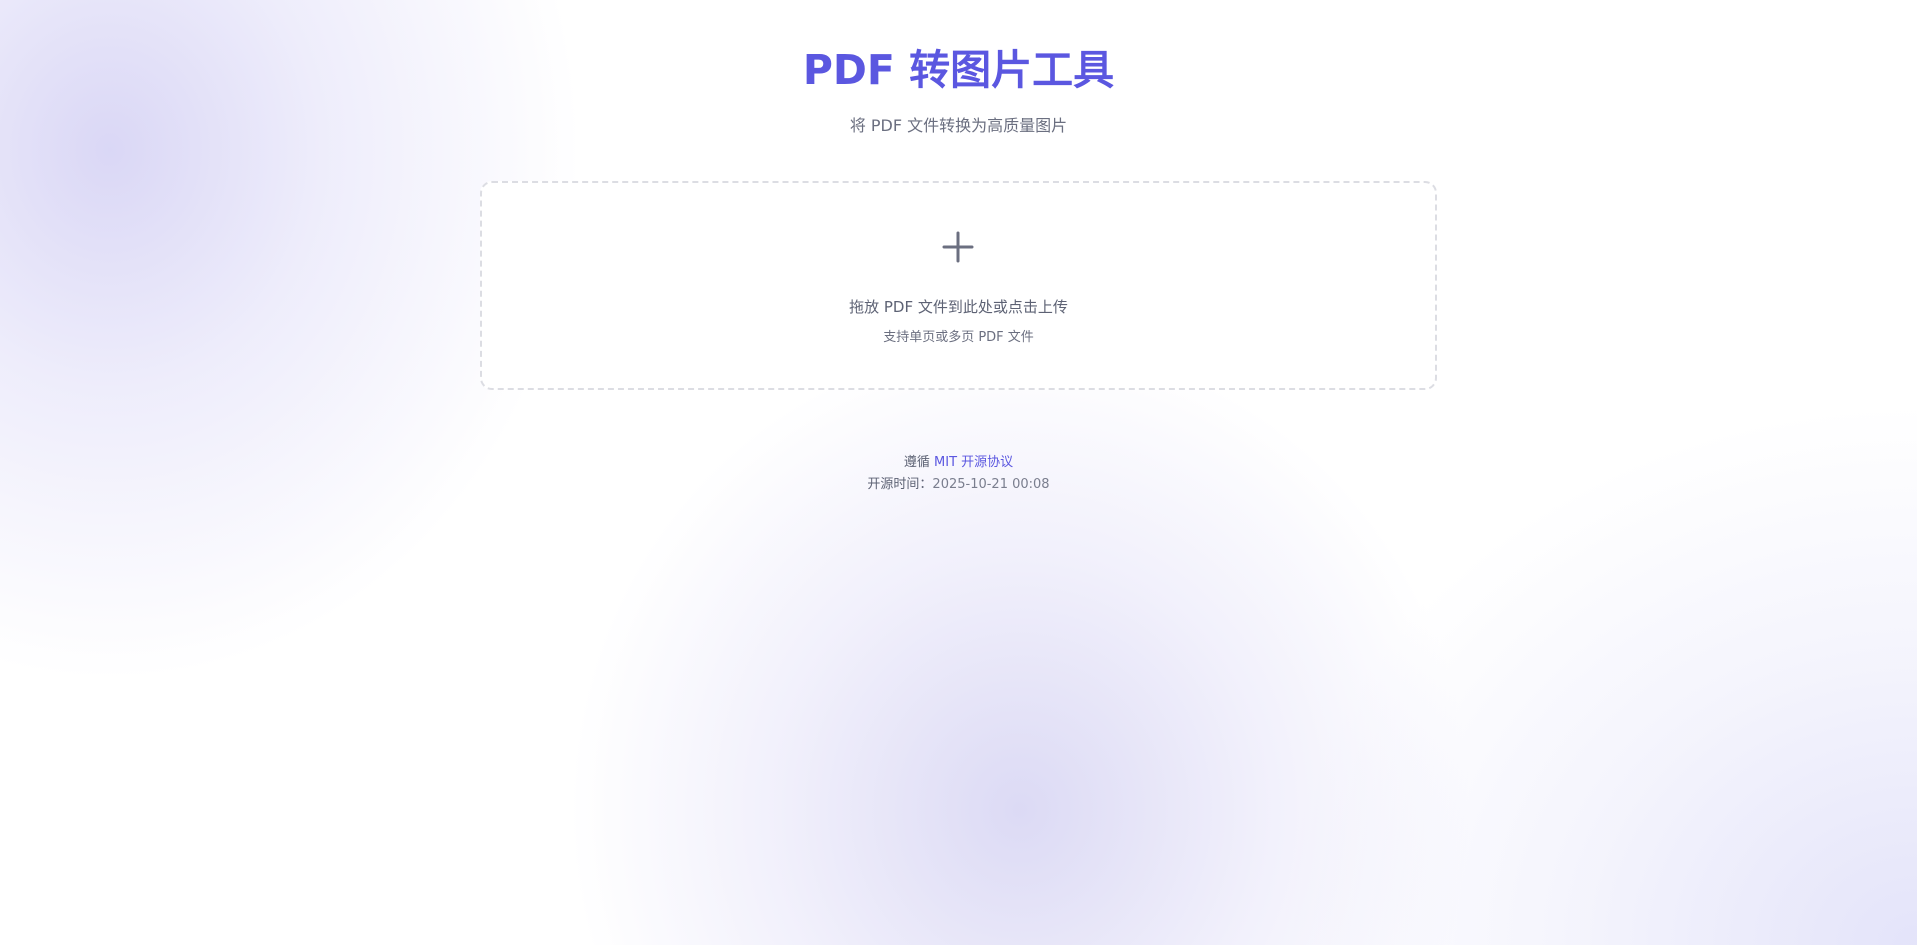 The image size is (1917, 945). I want to click on mit-license-link: MIT 开源协议, so click(973, 462).